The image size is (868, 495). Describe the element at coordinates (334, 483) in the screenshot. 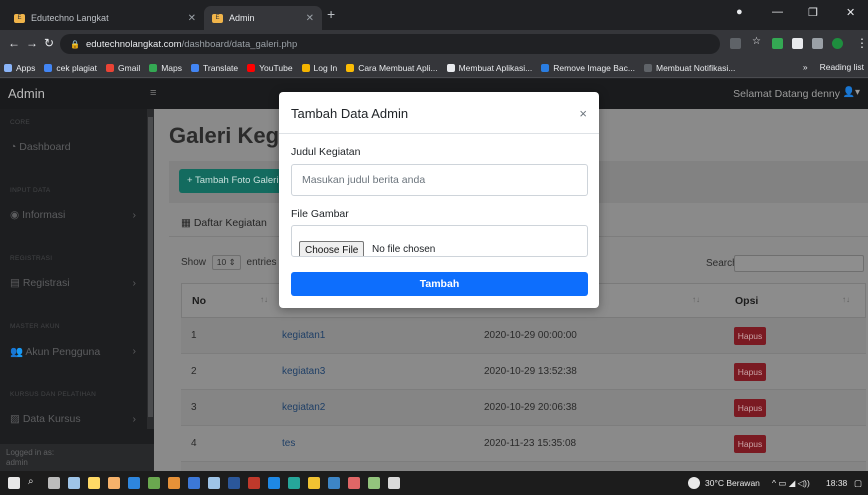

I see `vscode-icon` at that location.